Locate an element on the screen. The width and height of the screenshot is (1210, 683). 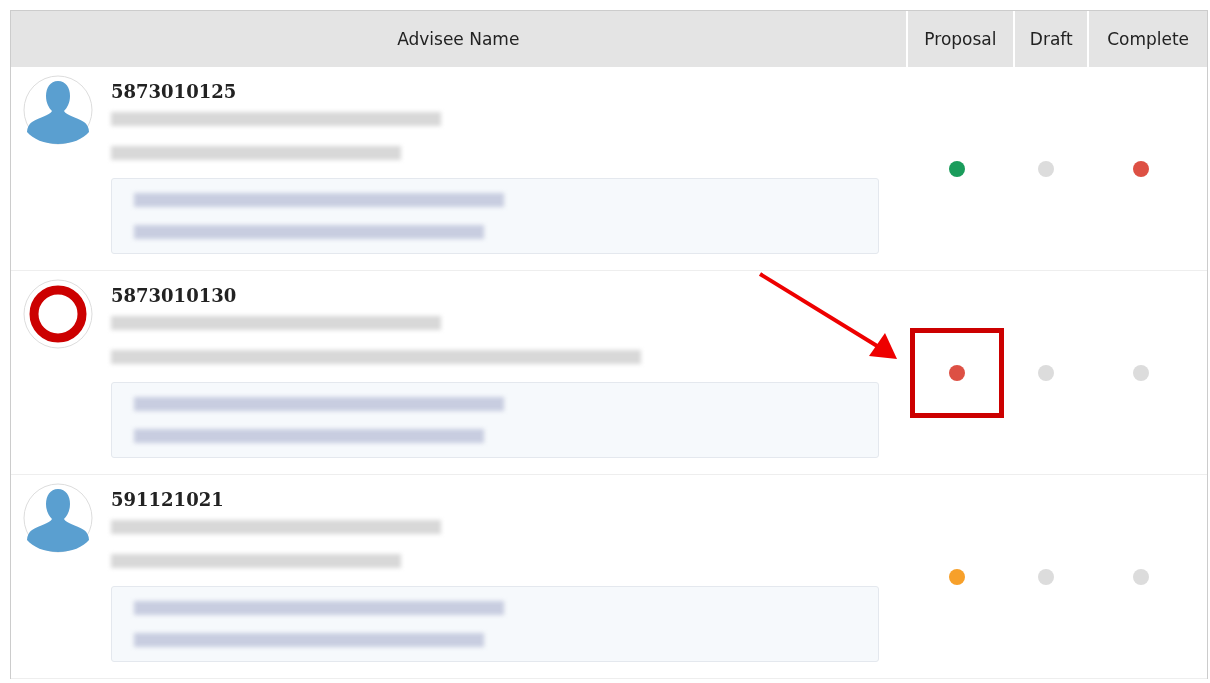
student-id: 591121021 is located at coordinates (168, 499).